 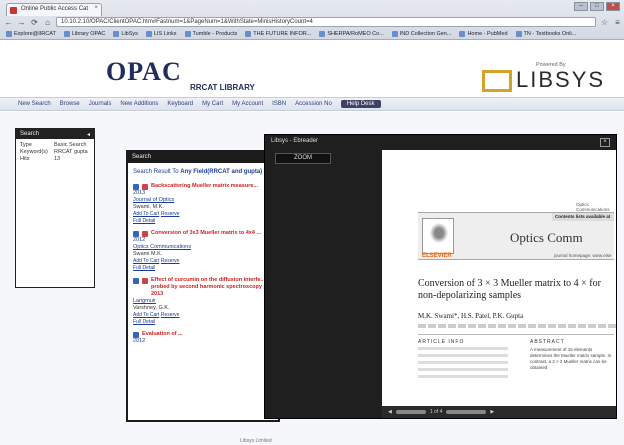 I want to click on menu-icon: ≡, so click(x=617, y=22).